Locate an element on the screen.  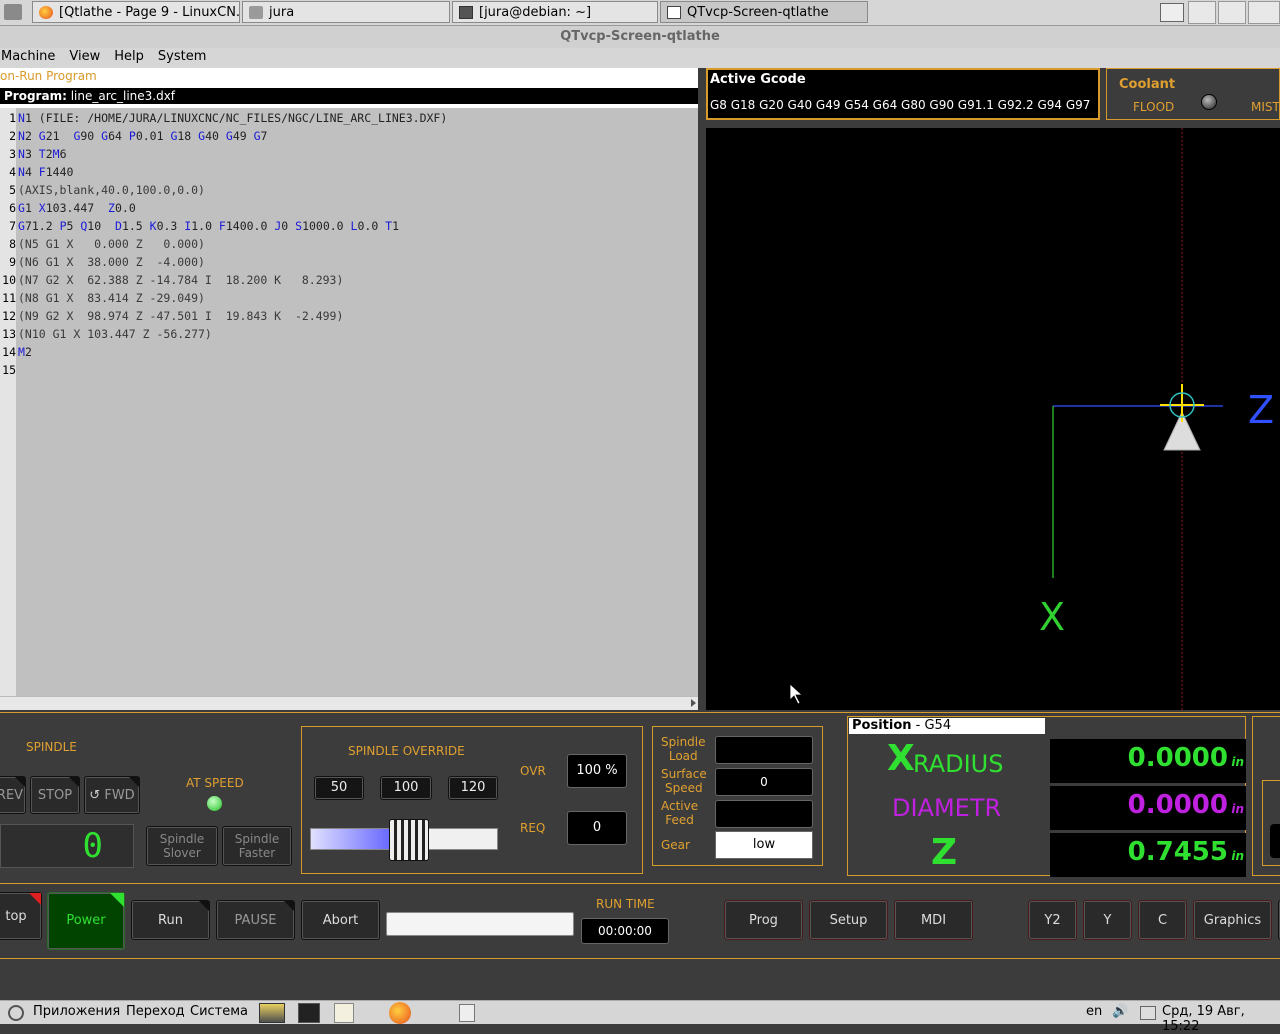
menu-machine: Machine is located at coordinates (31, 57).